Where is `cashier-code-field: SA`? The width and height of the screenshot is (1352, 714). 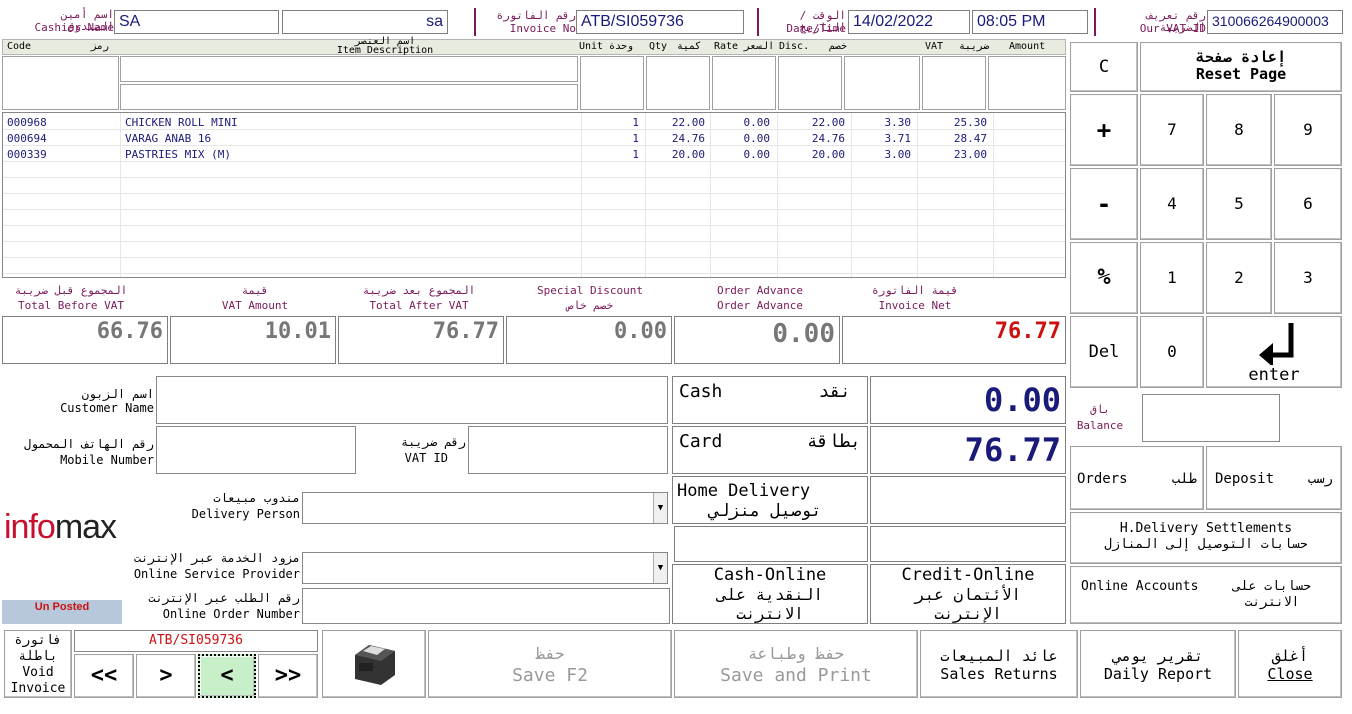 cashier-code-field: SA is located at coordinates (196, 22).